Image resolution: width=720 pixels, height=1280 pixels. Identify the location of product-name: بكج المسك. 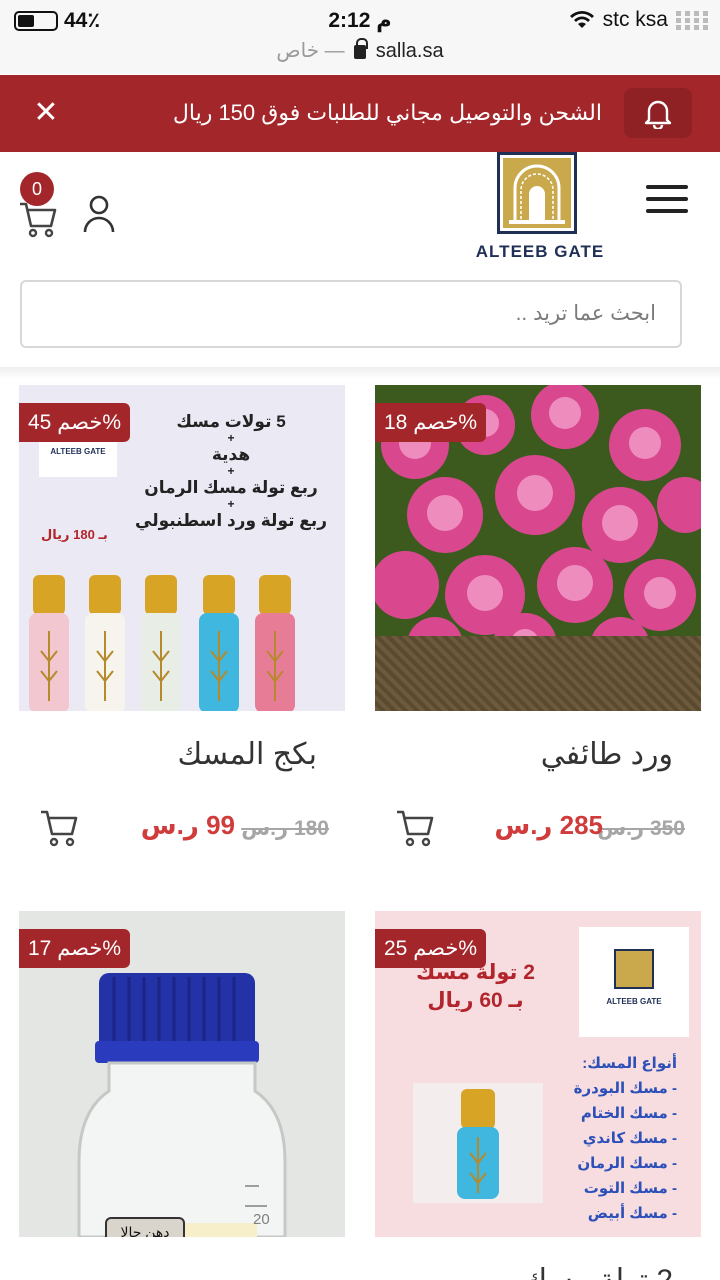
(182, 754).